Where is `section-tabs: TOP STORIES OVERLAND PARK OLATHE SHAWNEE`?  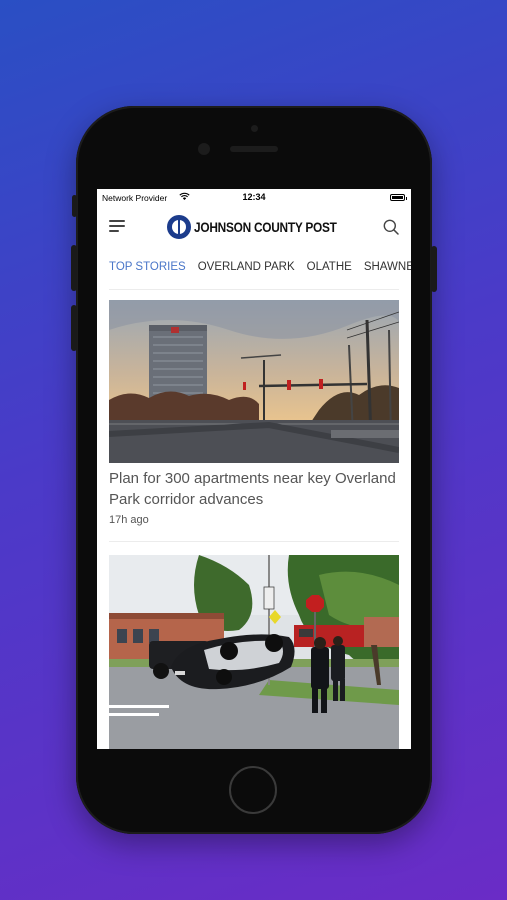
section-tabs: TOP STORIES OVERLAND PARK OLATHE SHAWNEE is located at coordinates (260, 269).